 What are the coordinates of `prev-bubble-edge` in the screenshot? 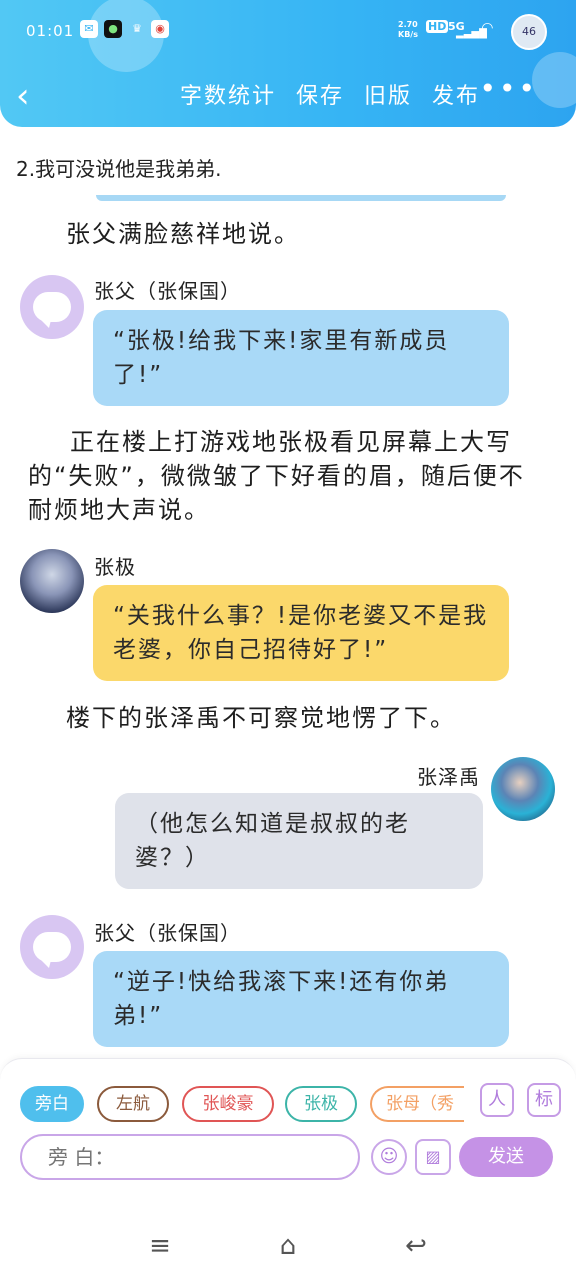 It's located at (301, 198).